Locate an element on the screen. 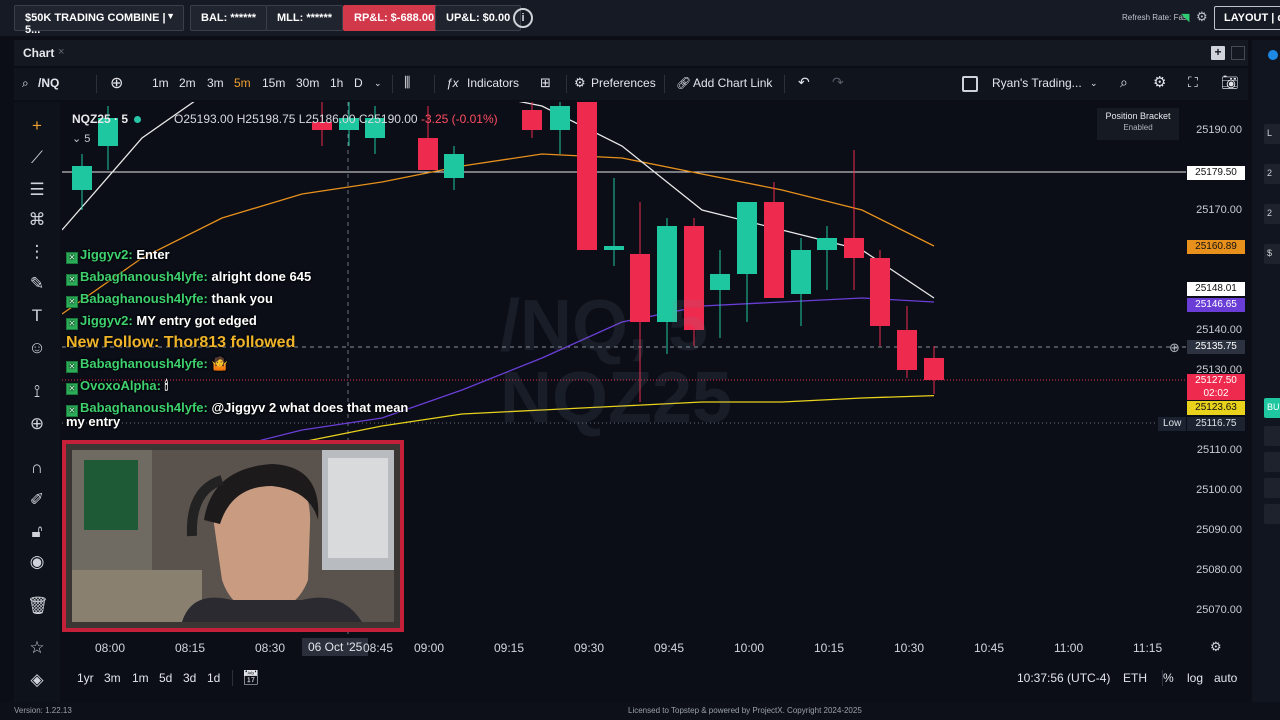 The image size is (1280, 720). interval-30m: 30m is located at coordinates (307, 83).